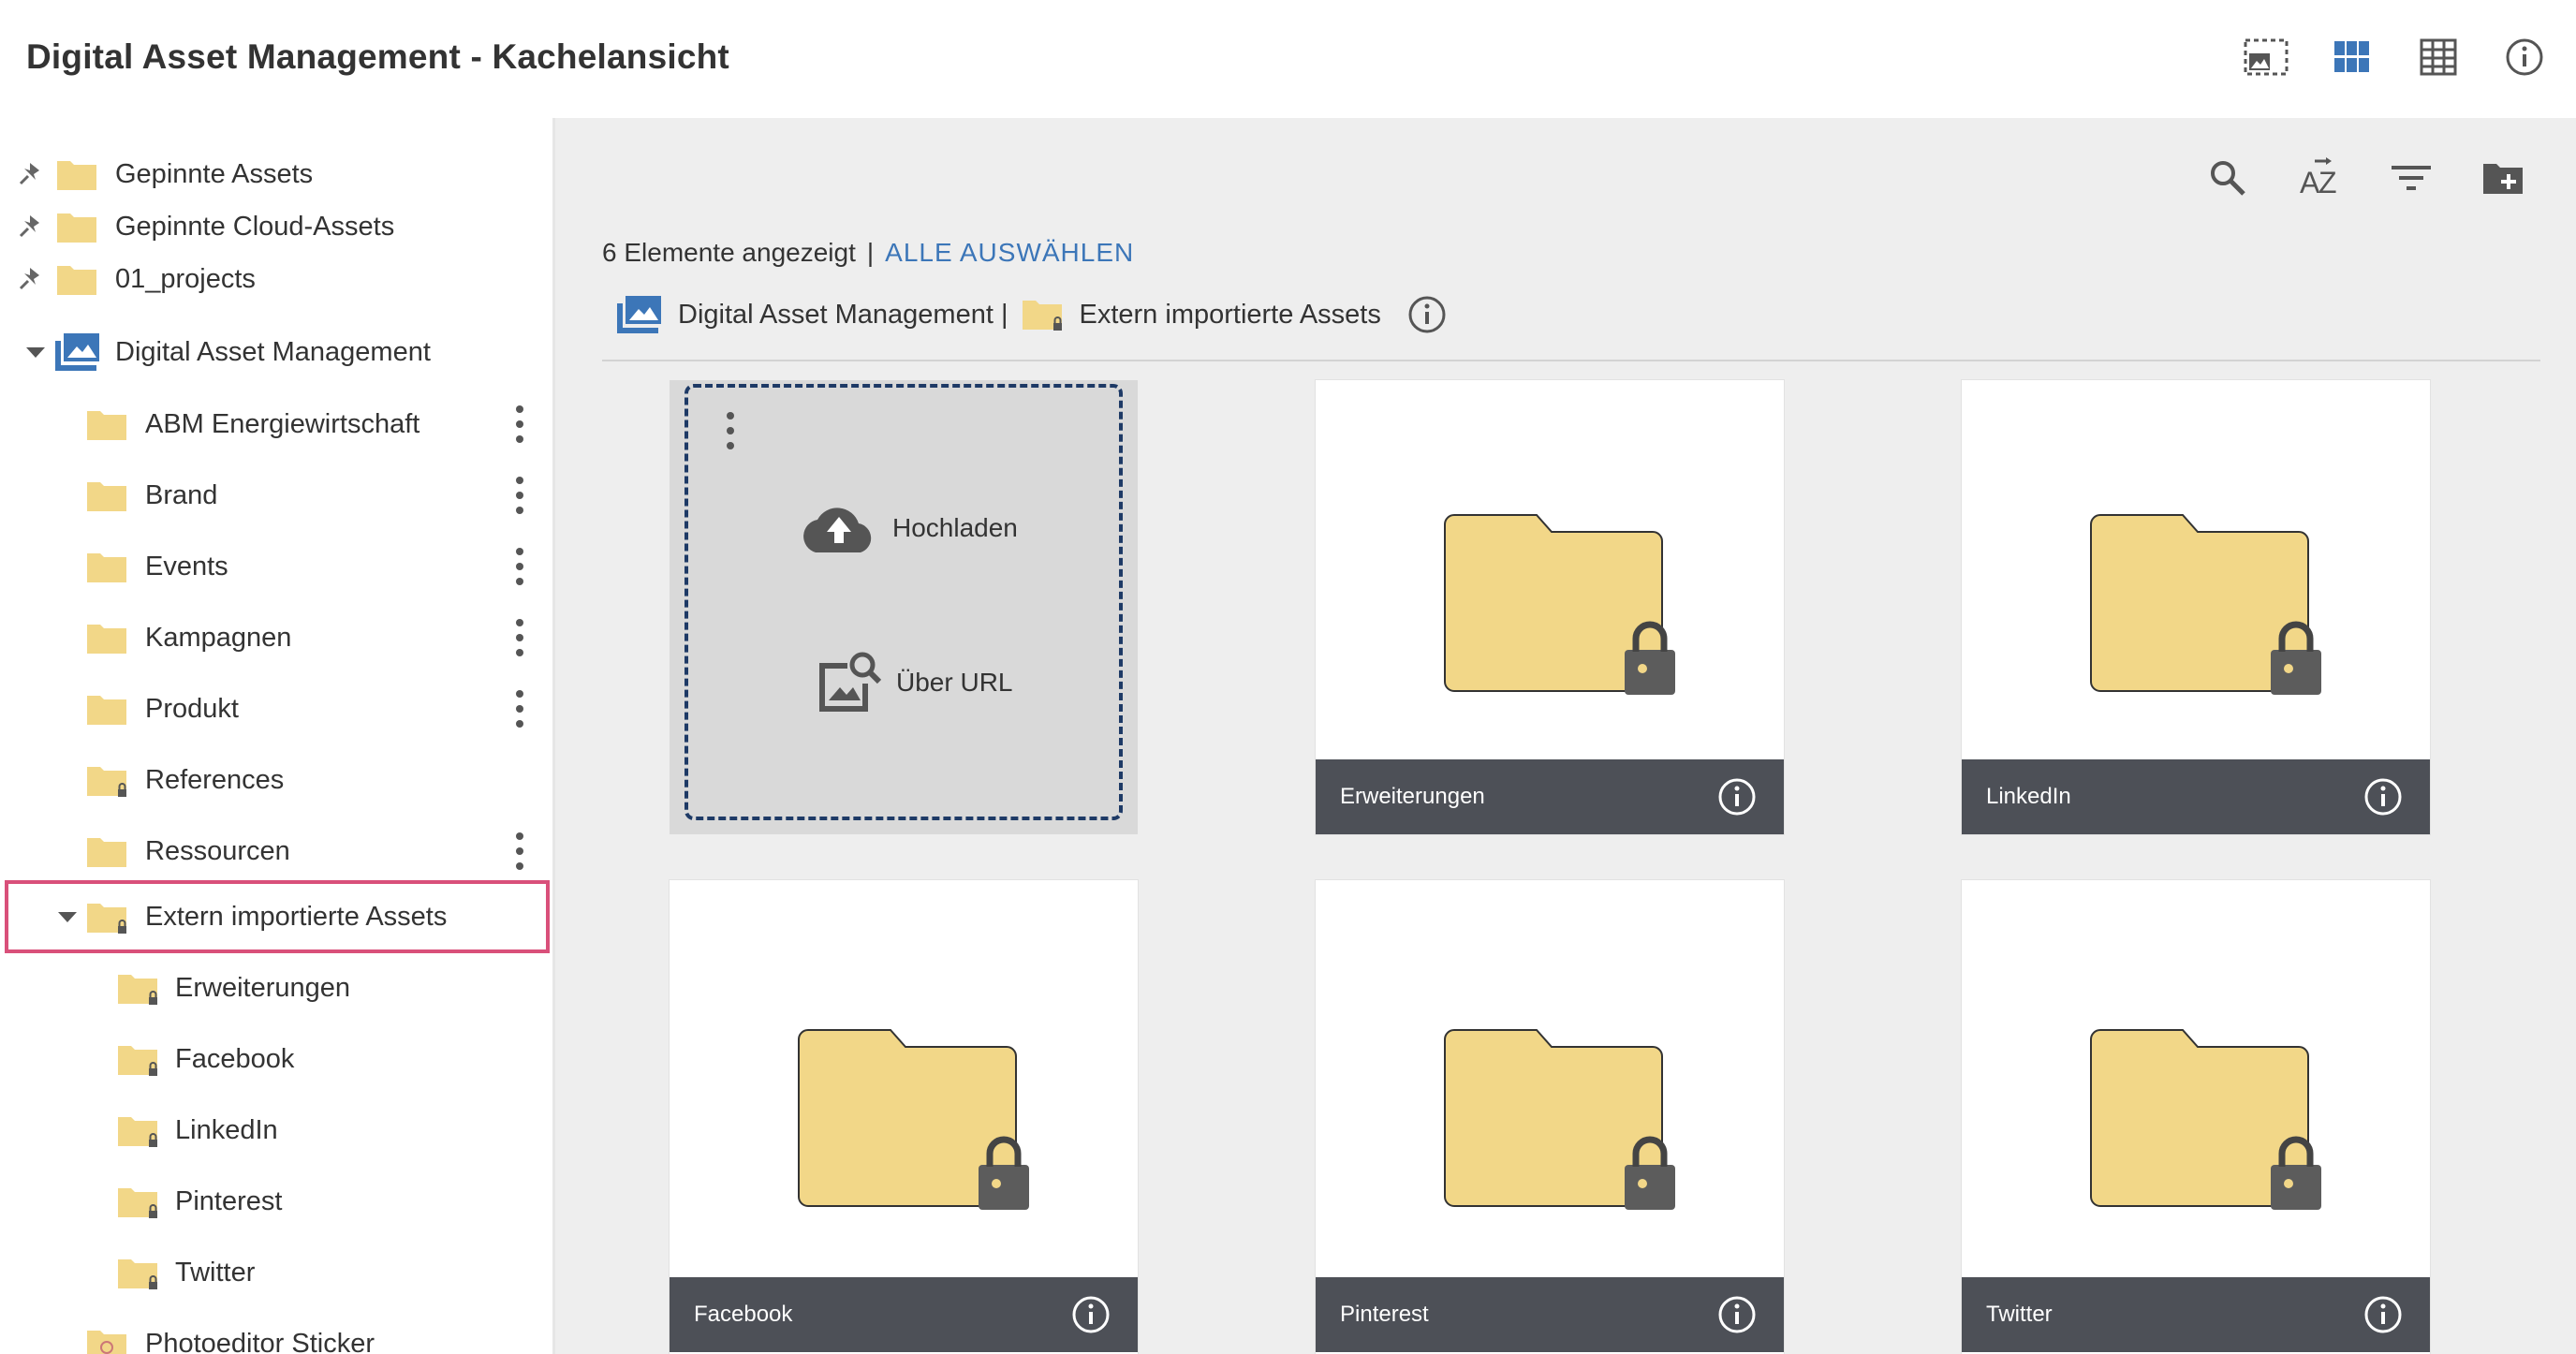 Image resolution: width=2576 pixels, height=1354 pixels. What do you see at coordinates (215, 1273) in the screenshot?
I see `tree-item-label: Twitter` at bounding box center [215, 1273].